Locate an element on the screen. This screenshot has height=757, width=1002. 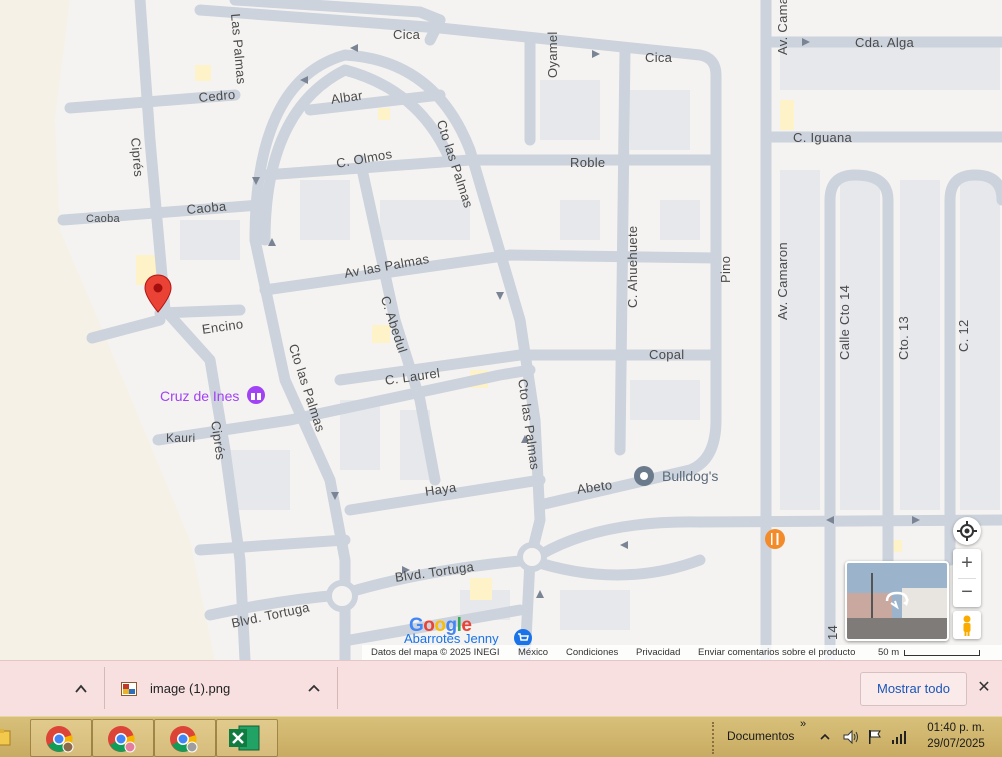
toolbar-grip is located at coordinates (716, 738).